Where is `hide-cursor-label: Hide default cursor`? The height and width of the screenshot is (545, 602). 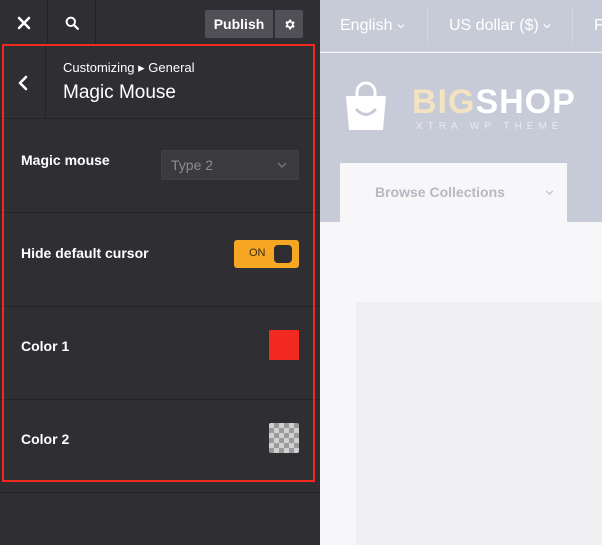 hide-cursor-label: Hide default cursor is located at coordinates (85, 253).